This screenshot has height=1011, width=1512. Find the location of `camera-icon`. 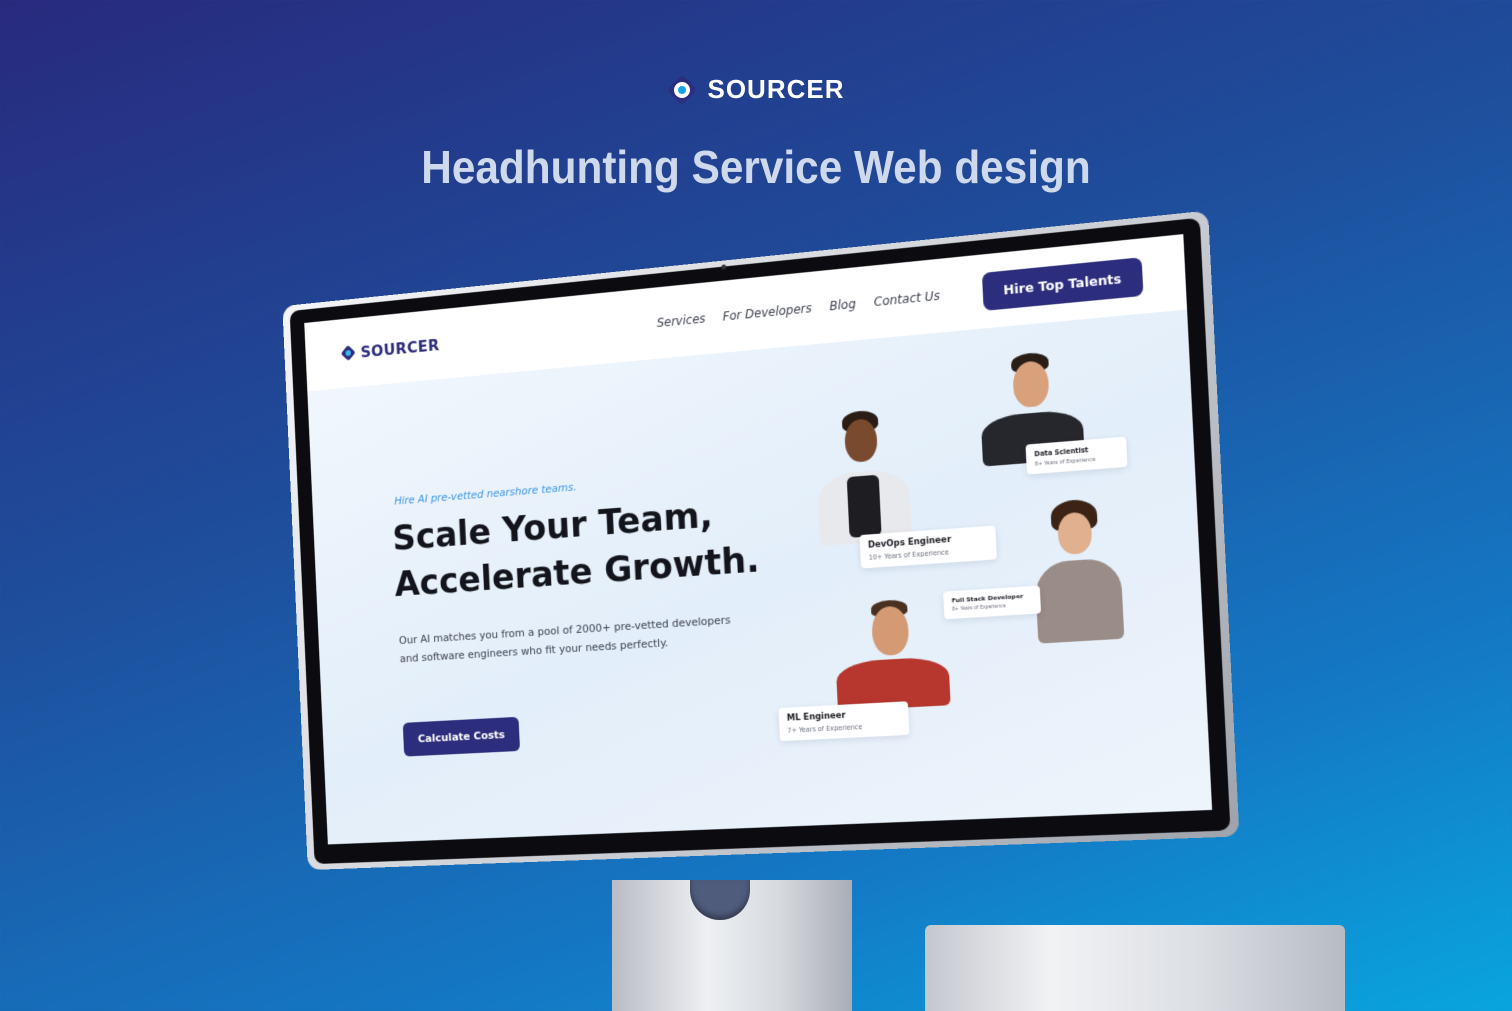

camera-icon is located at coordinates (724, 267).